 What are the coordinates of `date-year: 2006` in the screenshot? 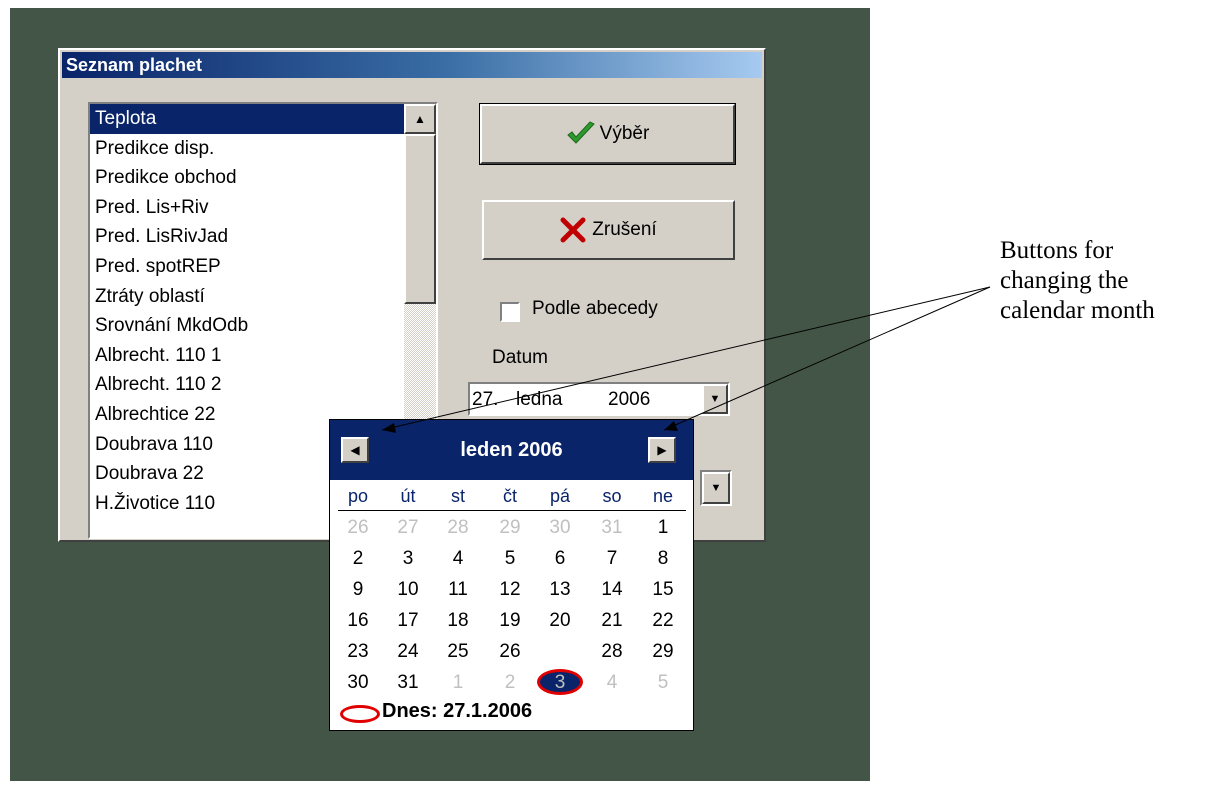 It's located at (629, 400).